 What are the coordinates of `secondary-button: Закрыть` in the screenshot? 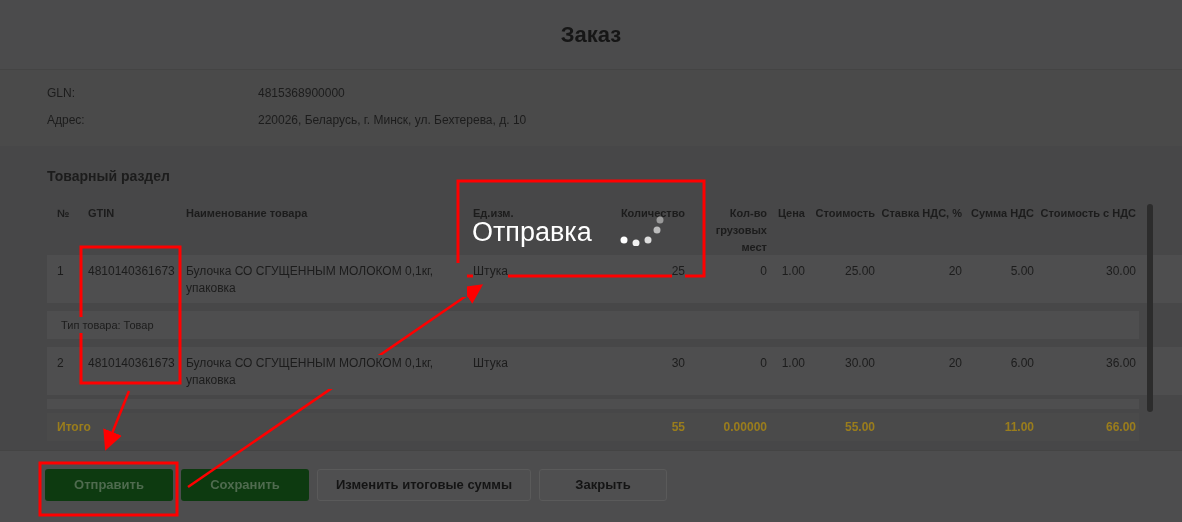 It's located at (603, 484).